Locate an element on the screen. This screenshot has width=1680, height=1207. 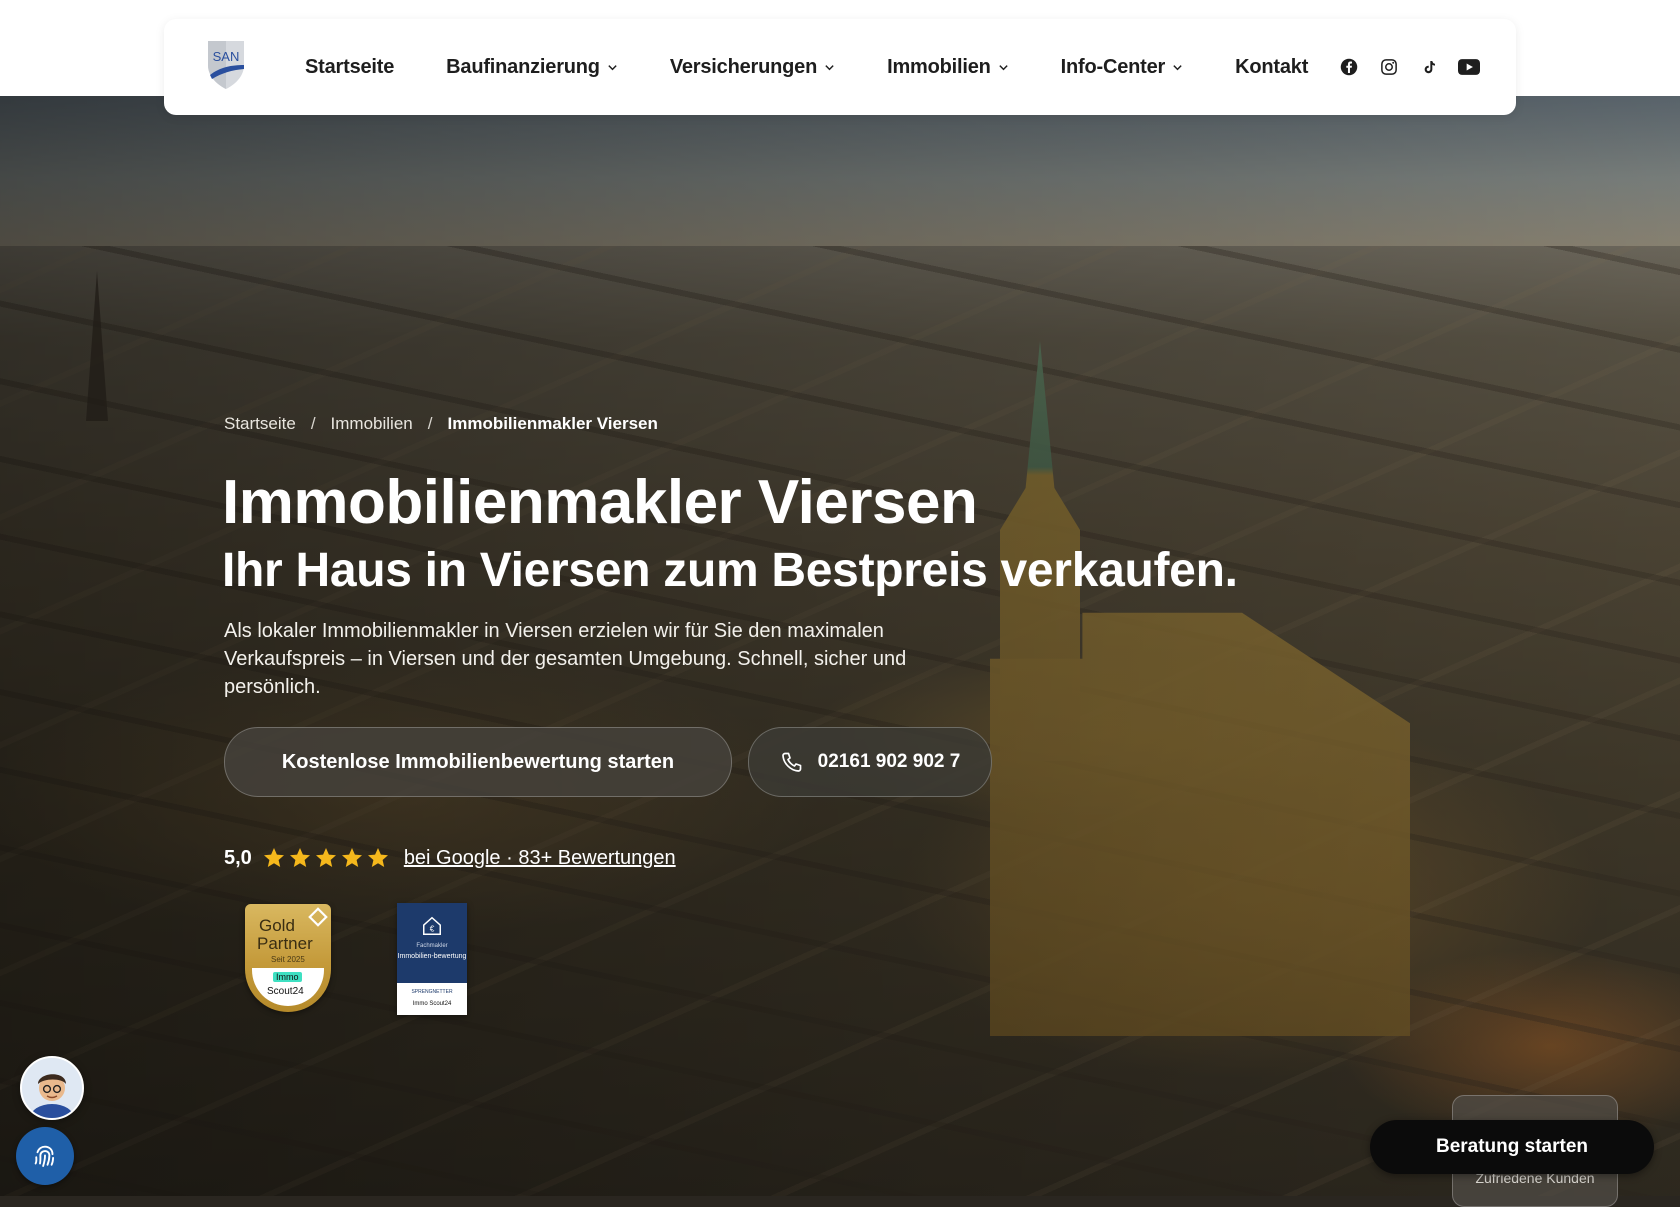
beratung-starten-button: Beratung starten is located at coordinates (1512, 1147).